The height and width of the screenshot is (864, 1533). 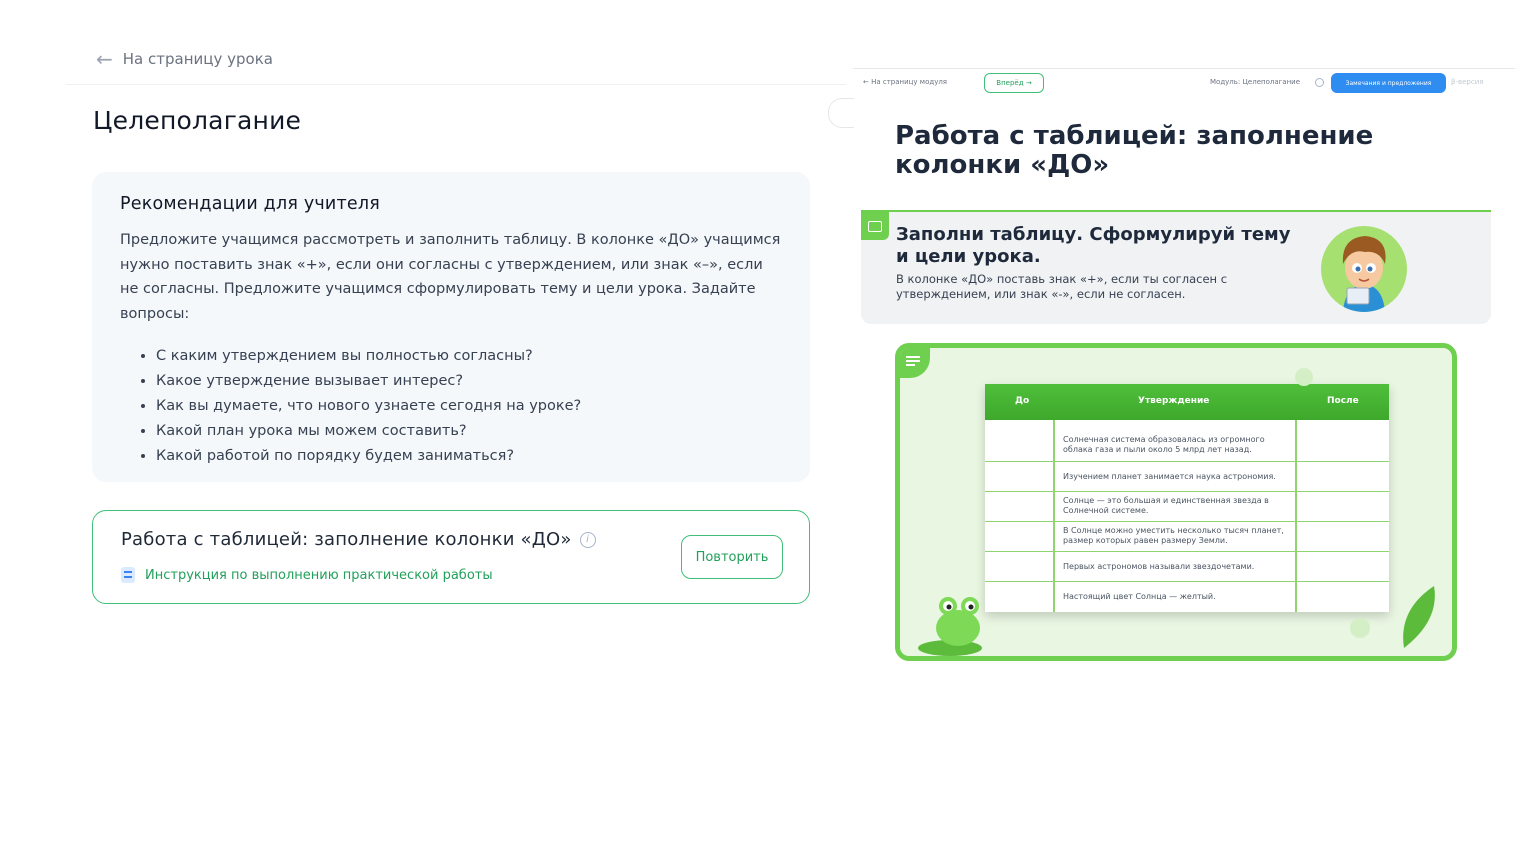 I want to click on column-header-before: До, so click(x=1022, y=401).